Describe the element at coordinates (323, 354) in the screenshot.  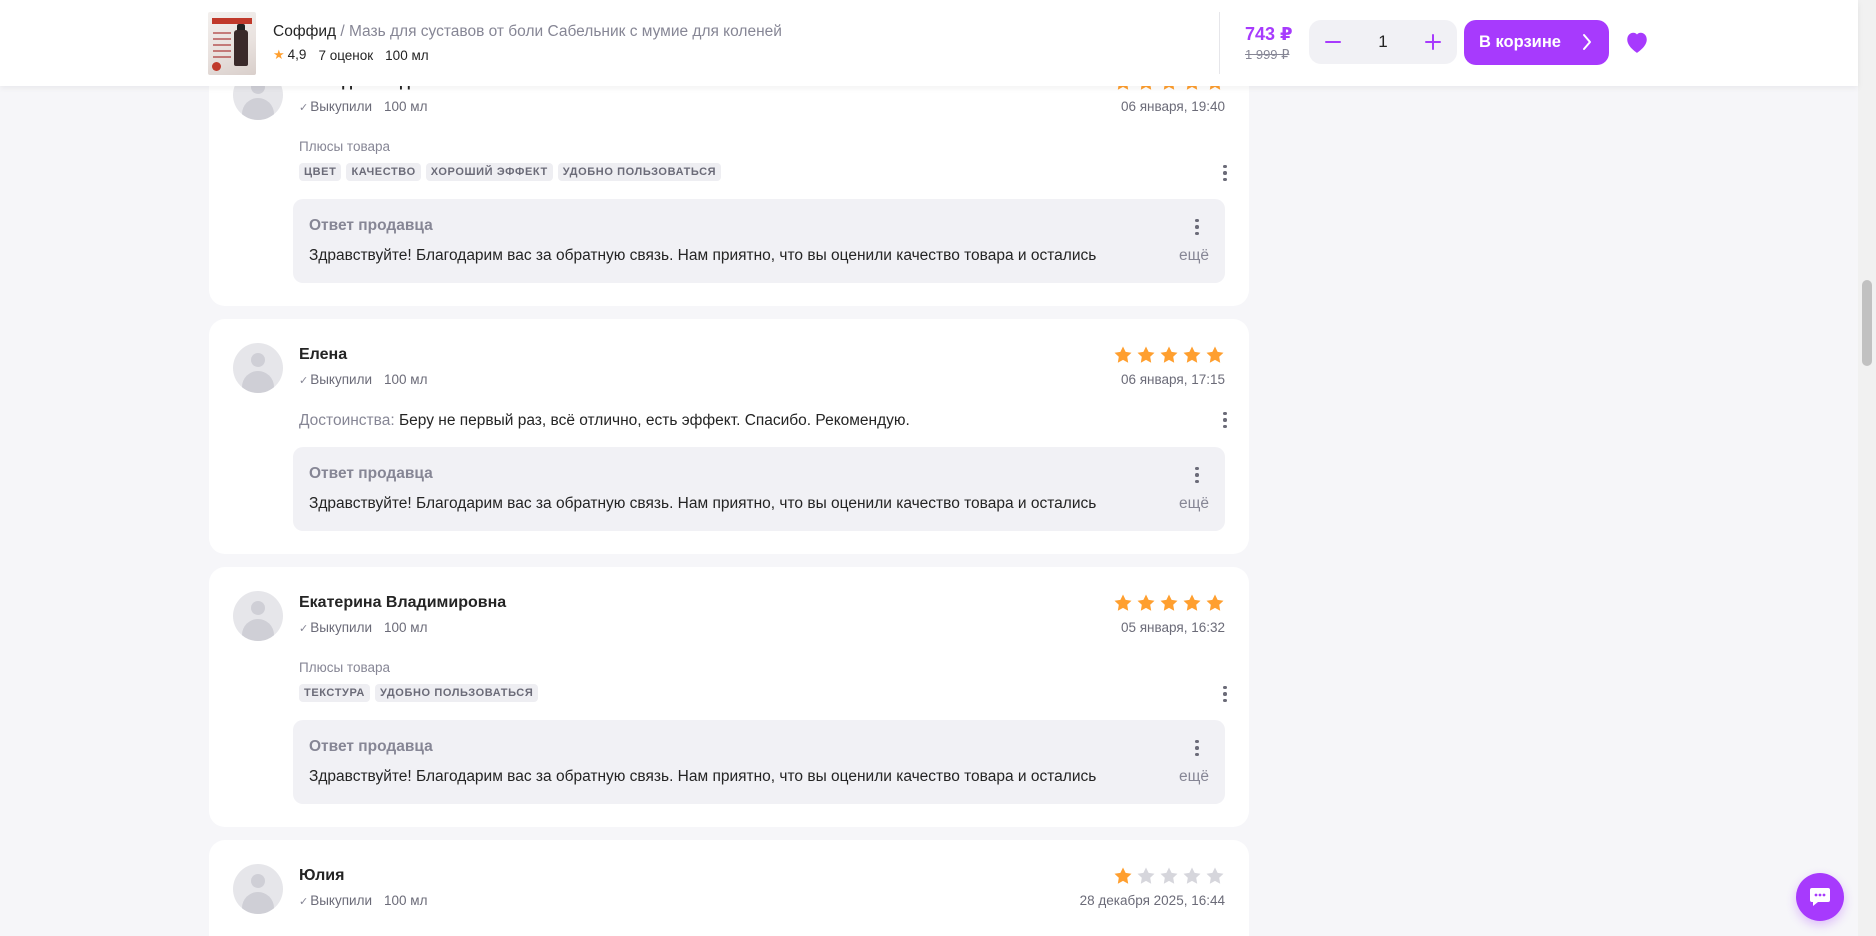
I see `review-author: Елена` at that location.